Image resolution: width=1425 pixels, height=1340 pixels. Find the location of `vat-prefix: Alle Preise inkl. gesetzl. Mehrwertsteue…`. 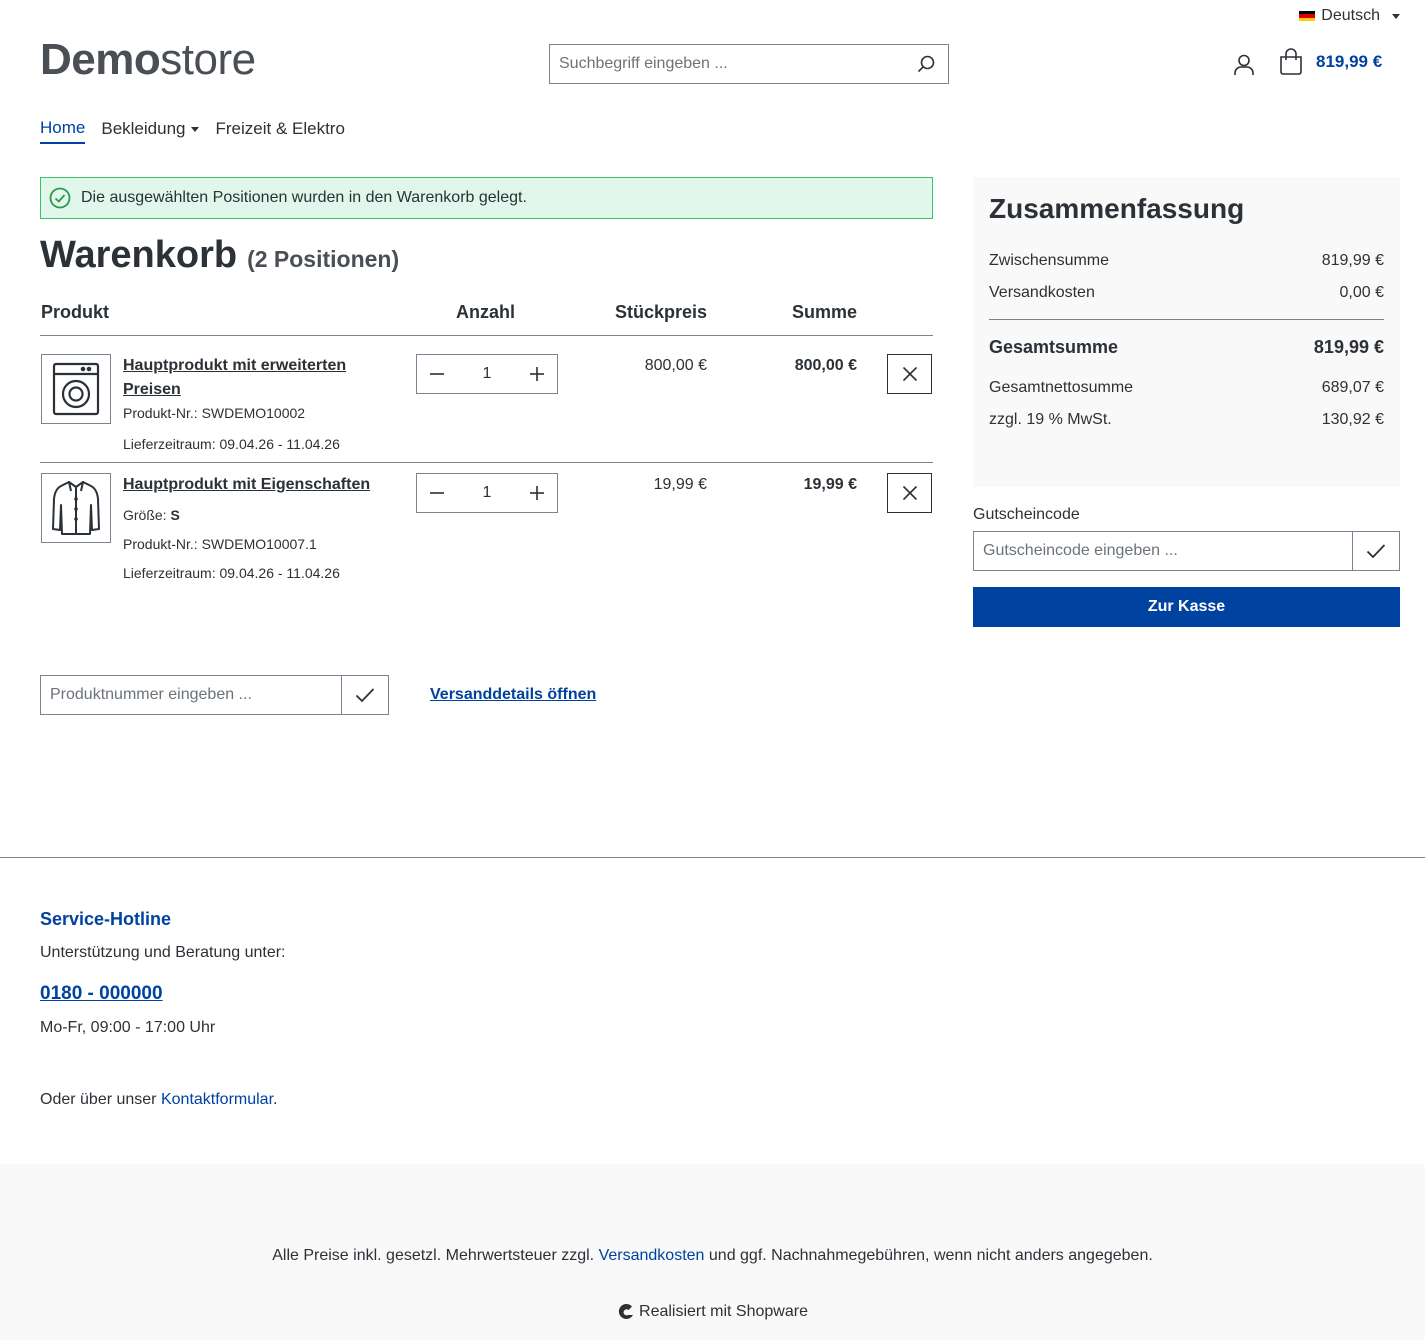

vat-prefix: Alle Preise inkl. gesetzl. Mehrwertsteue… is located at coordinates (433, 1255).